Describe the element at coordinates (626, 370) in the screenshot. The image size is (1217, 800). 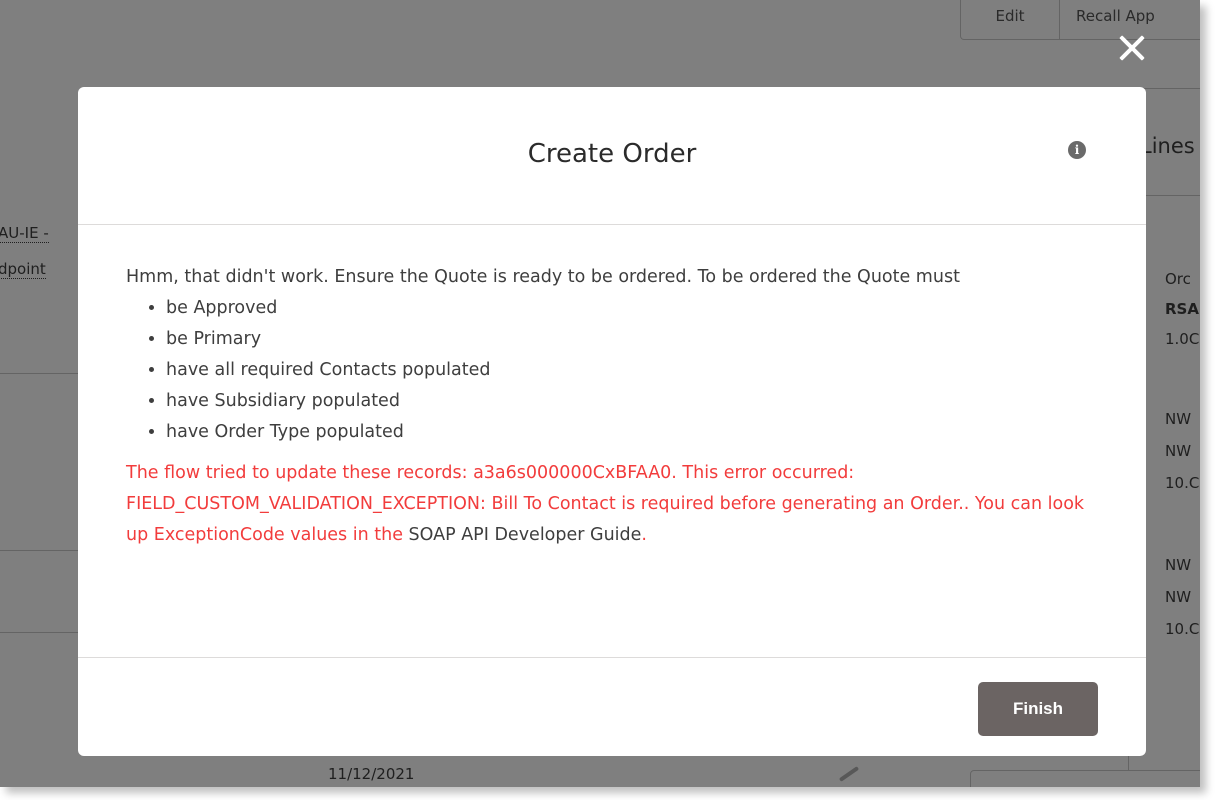
I see `requirement-item: have all required Contacts populated` at that location.